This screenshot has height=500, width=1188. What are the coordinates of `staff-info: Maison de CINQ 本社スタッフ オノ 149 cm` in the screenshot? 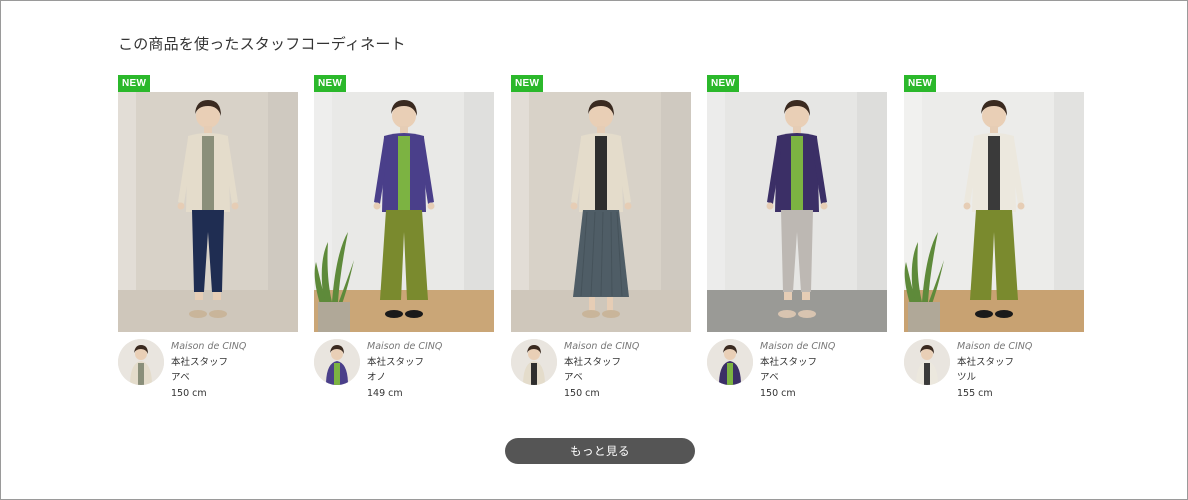 It's located at (404, 370).